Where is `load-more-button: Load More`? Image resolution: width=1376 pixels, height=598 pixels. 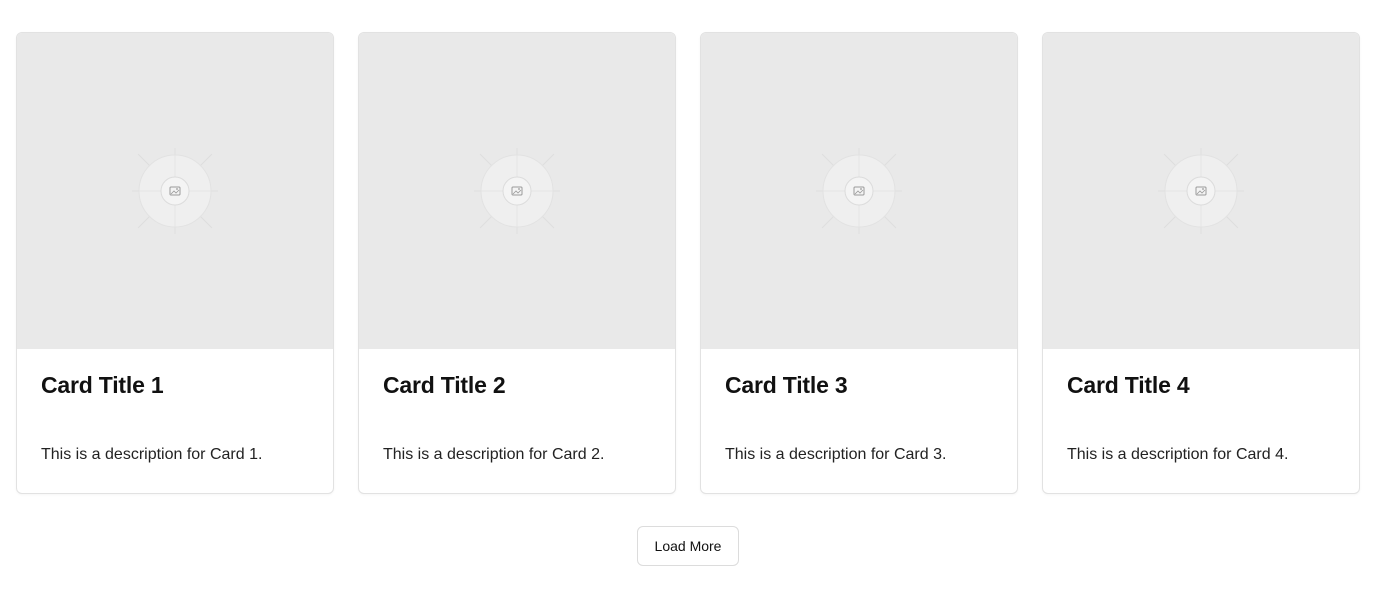 load-more-button: Load More is located at coordinates (688, 546).